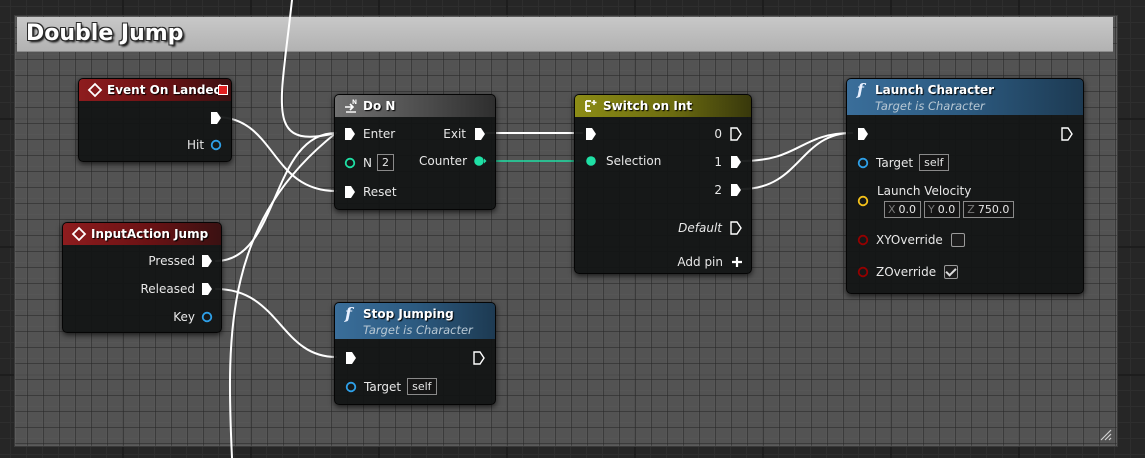 The width and height of the screenshot is (1145, 458). What do you see at coordinates (892, 209) in the screenshot?
I see `axis-x-label: X` at bounding box center [892, 209].